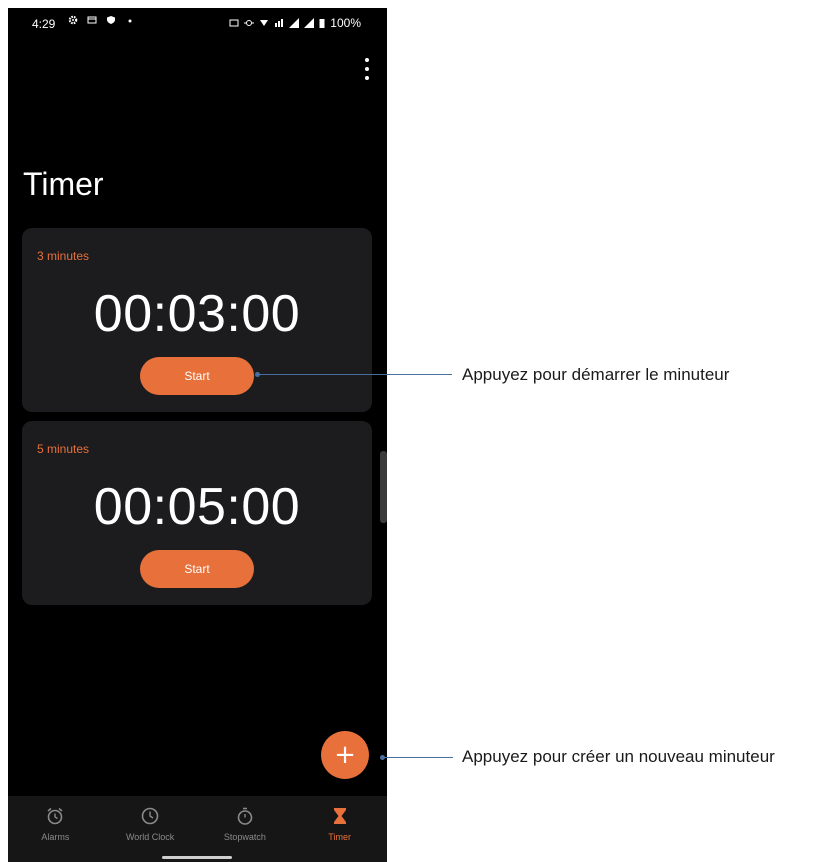 This screenshot has height=862, width=829. Describe the element at coordinates (245, 816) in the screenshot. I see `stopwatch-icon` at that location.